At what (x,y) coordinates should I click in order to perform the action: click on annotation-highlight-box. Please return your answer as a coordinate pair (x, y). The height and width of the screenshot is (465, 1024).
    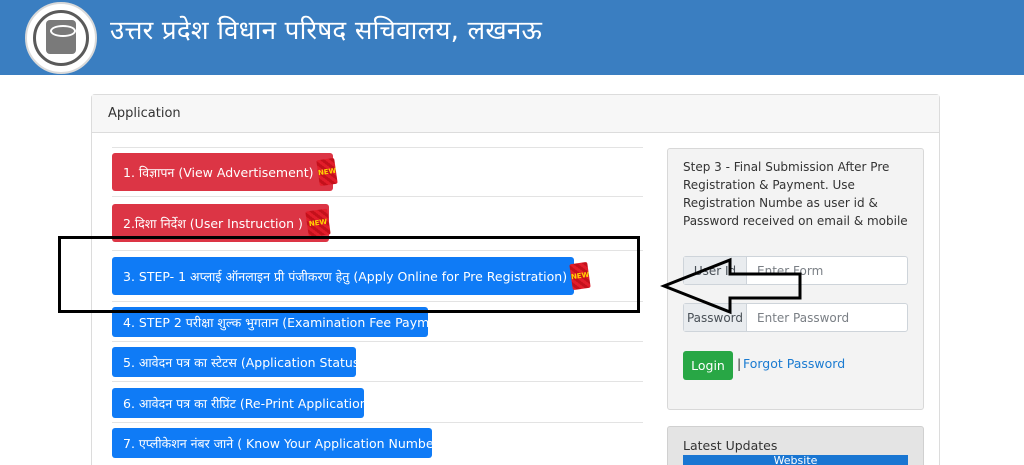
    Looking at the image, I should click on (349, 274).